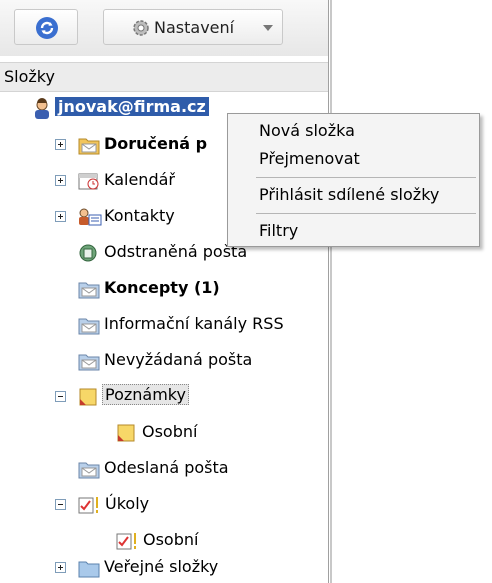  I want to click on tree-item-drafts: Koncepty (1), so click(164, 289).